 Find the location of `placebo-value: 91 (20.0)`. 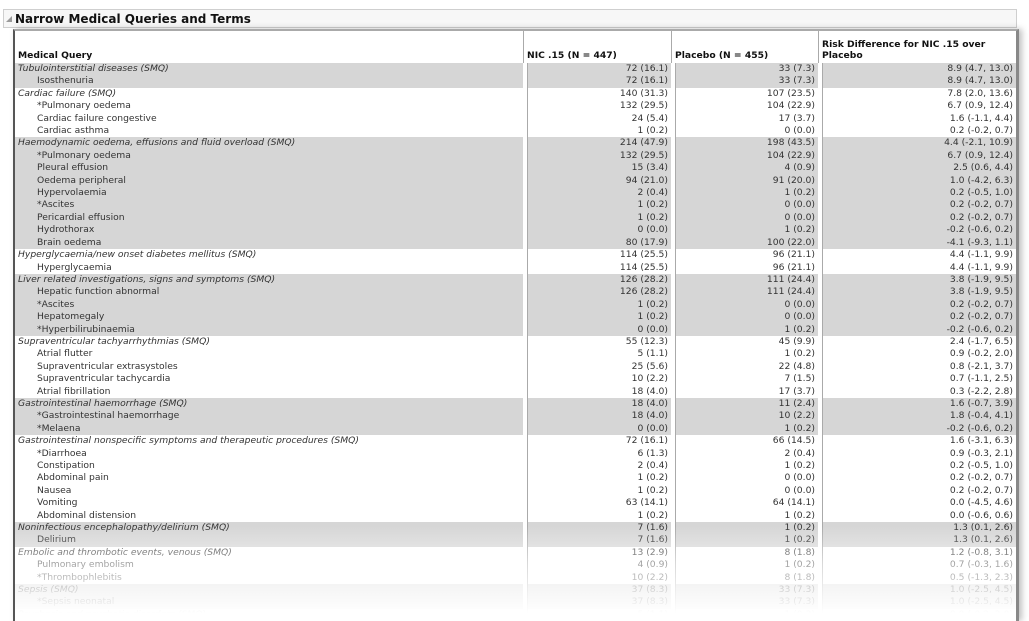

placebo-value: 91 (20.0) is located at coordinates (744, 181).